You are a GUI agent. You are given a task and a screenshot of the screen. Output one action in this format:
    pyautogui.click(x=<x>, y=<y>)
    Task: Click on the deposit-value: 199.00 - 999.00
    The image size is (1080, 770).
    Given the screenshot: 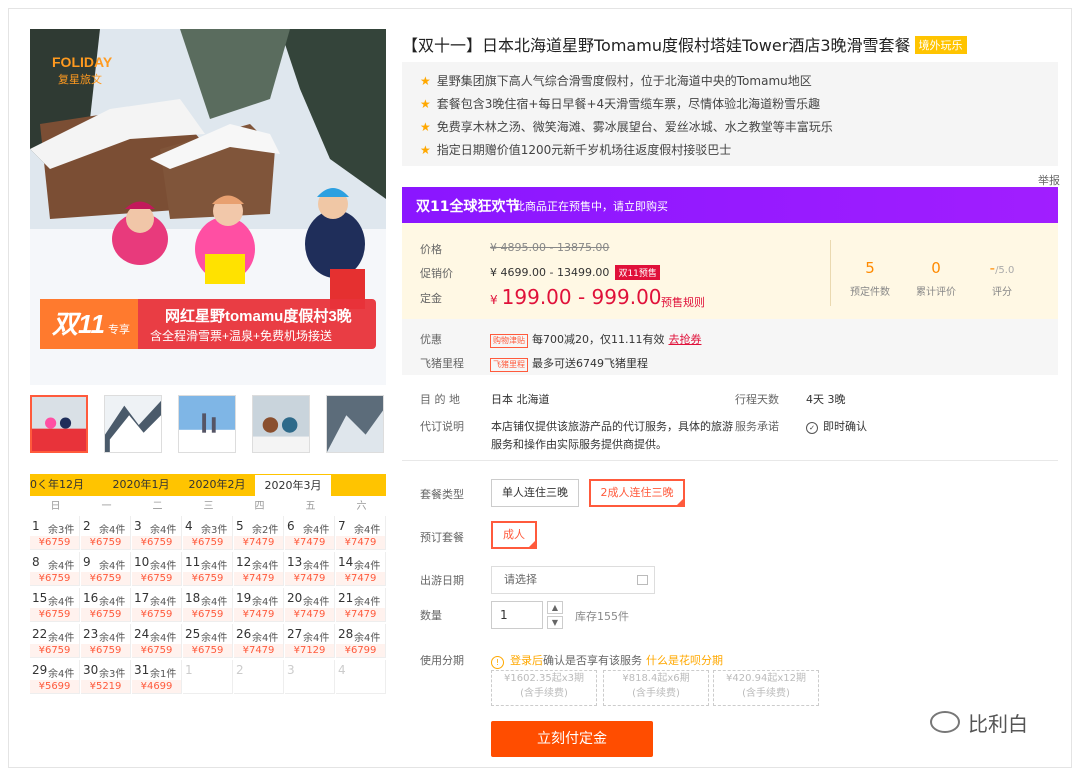 What is the action you would take?
    pyautogui.click(x=581, y=297)
    